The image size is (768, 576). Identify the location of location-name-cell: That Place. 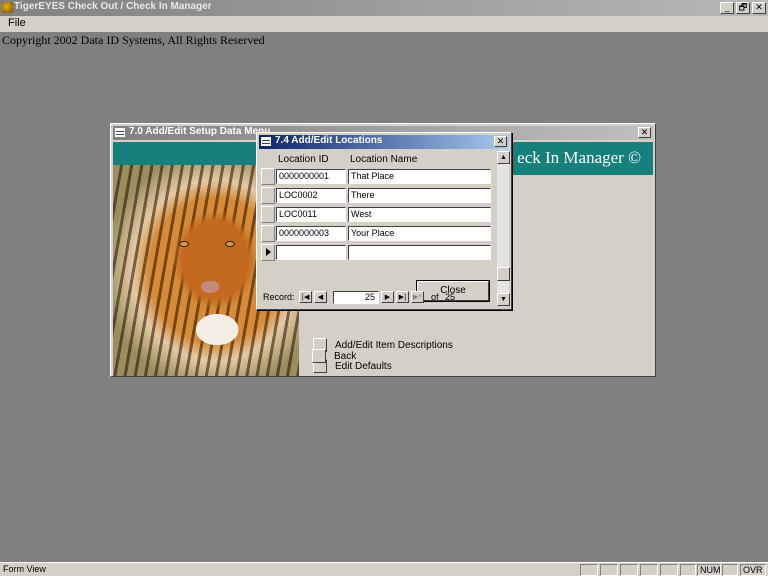
(419, 176).